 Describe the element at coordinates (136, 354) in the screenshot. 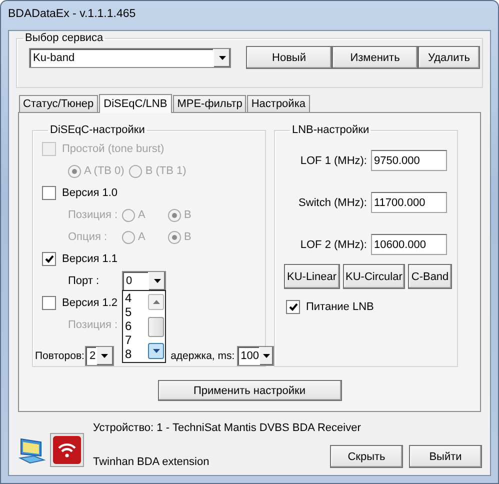

I see `list-option: 8` at that location.